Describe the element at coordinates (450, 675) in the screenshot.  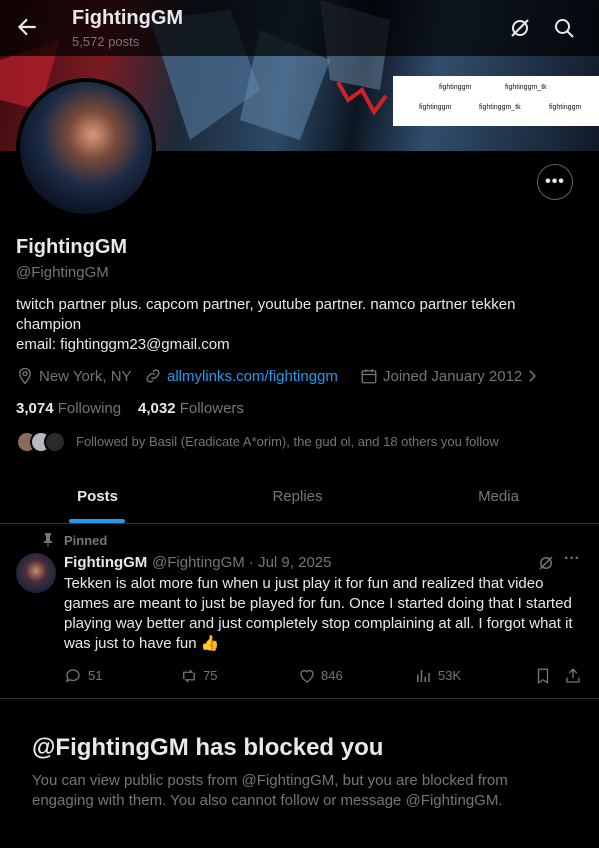
I see `views-count: 53K` at that location.